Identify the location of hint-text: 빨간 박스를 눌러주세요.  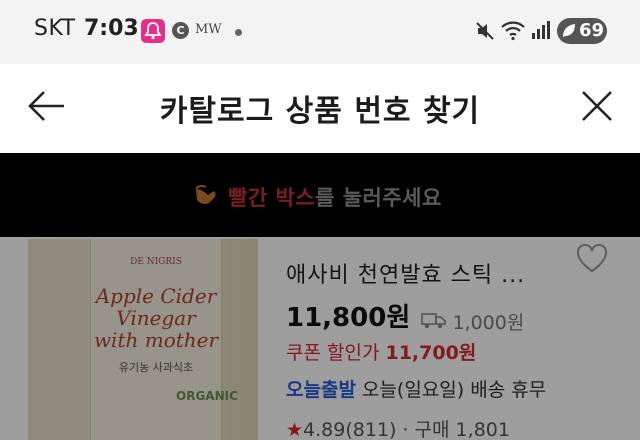
(335, 197).